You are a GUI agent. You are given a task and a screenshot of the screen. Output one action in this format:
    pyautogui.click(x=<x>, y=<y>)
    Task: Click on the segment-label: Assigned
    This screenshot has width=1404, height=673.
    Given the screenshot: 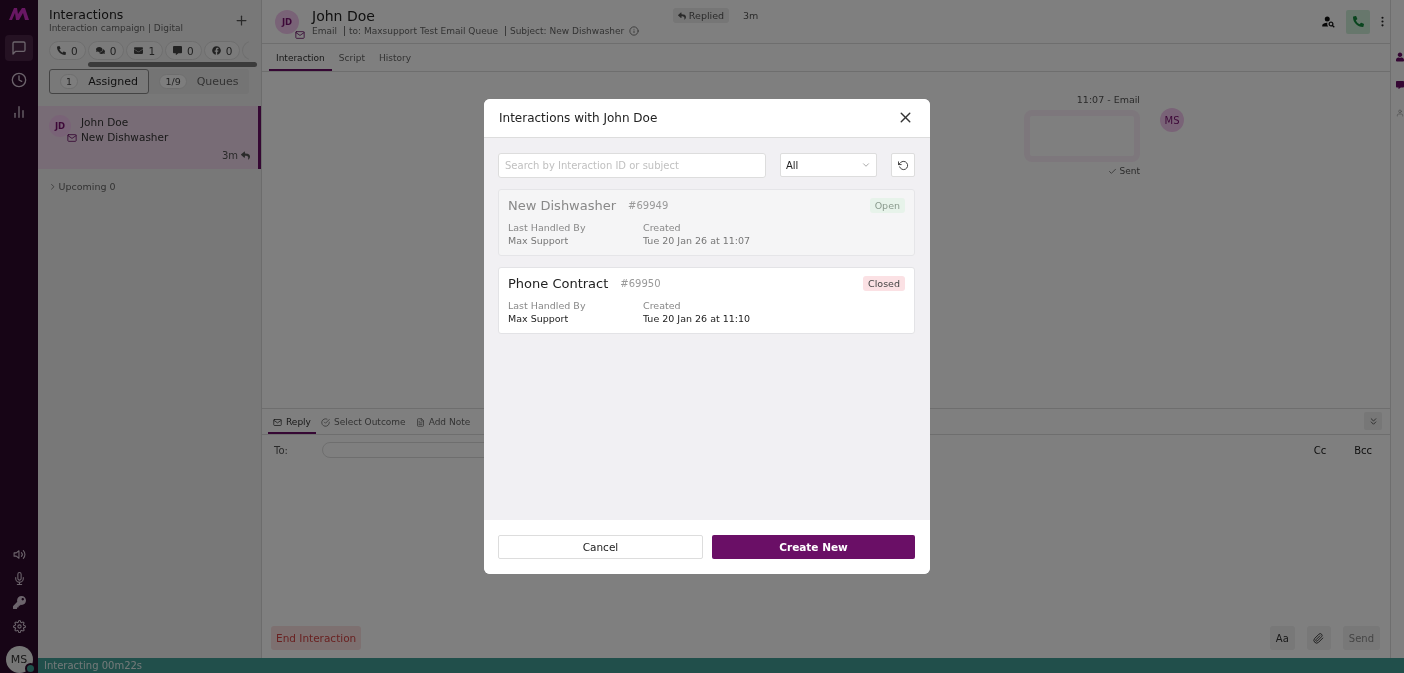 What is the action you would take?
    pyautogui.click(x=113, y=81)
    